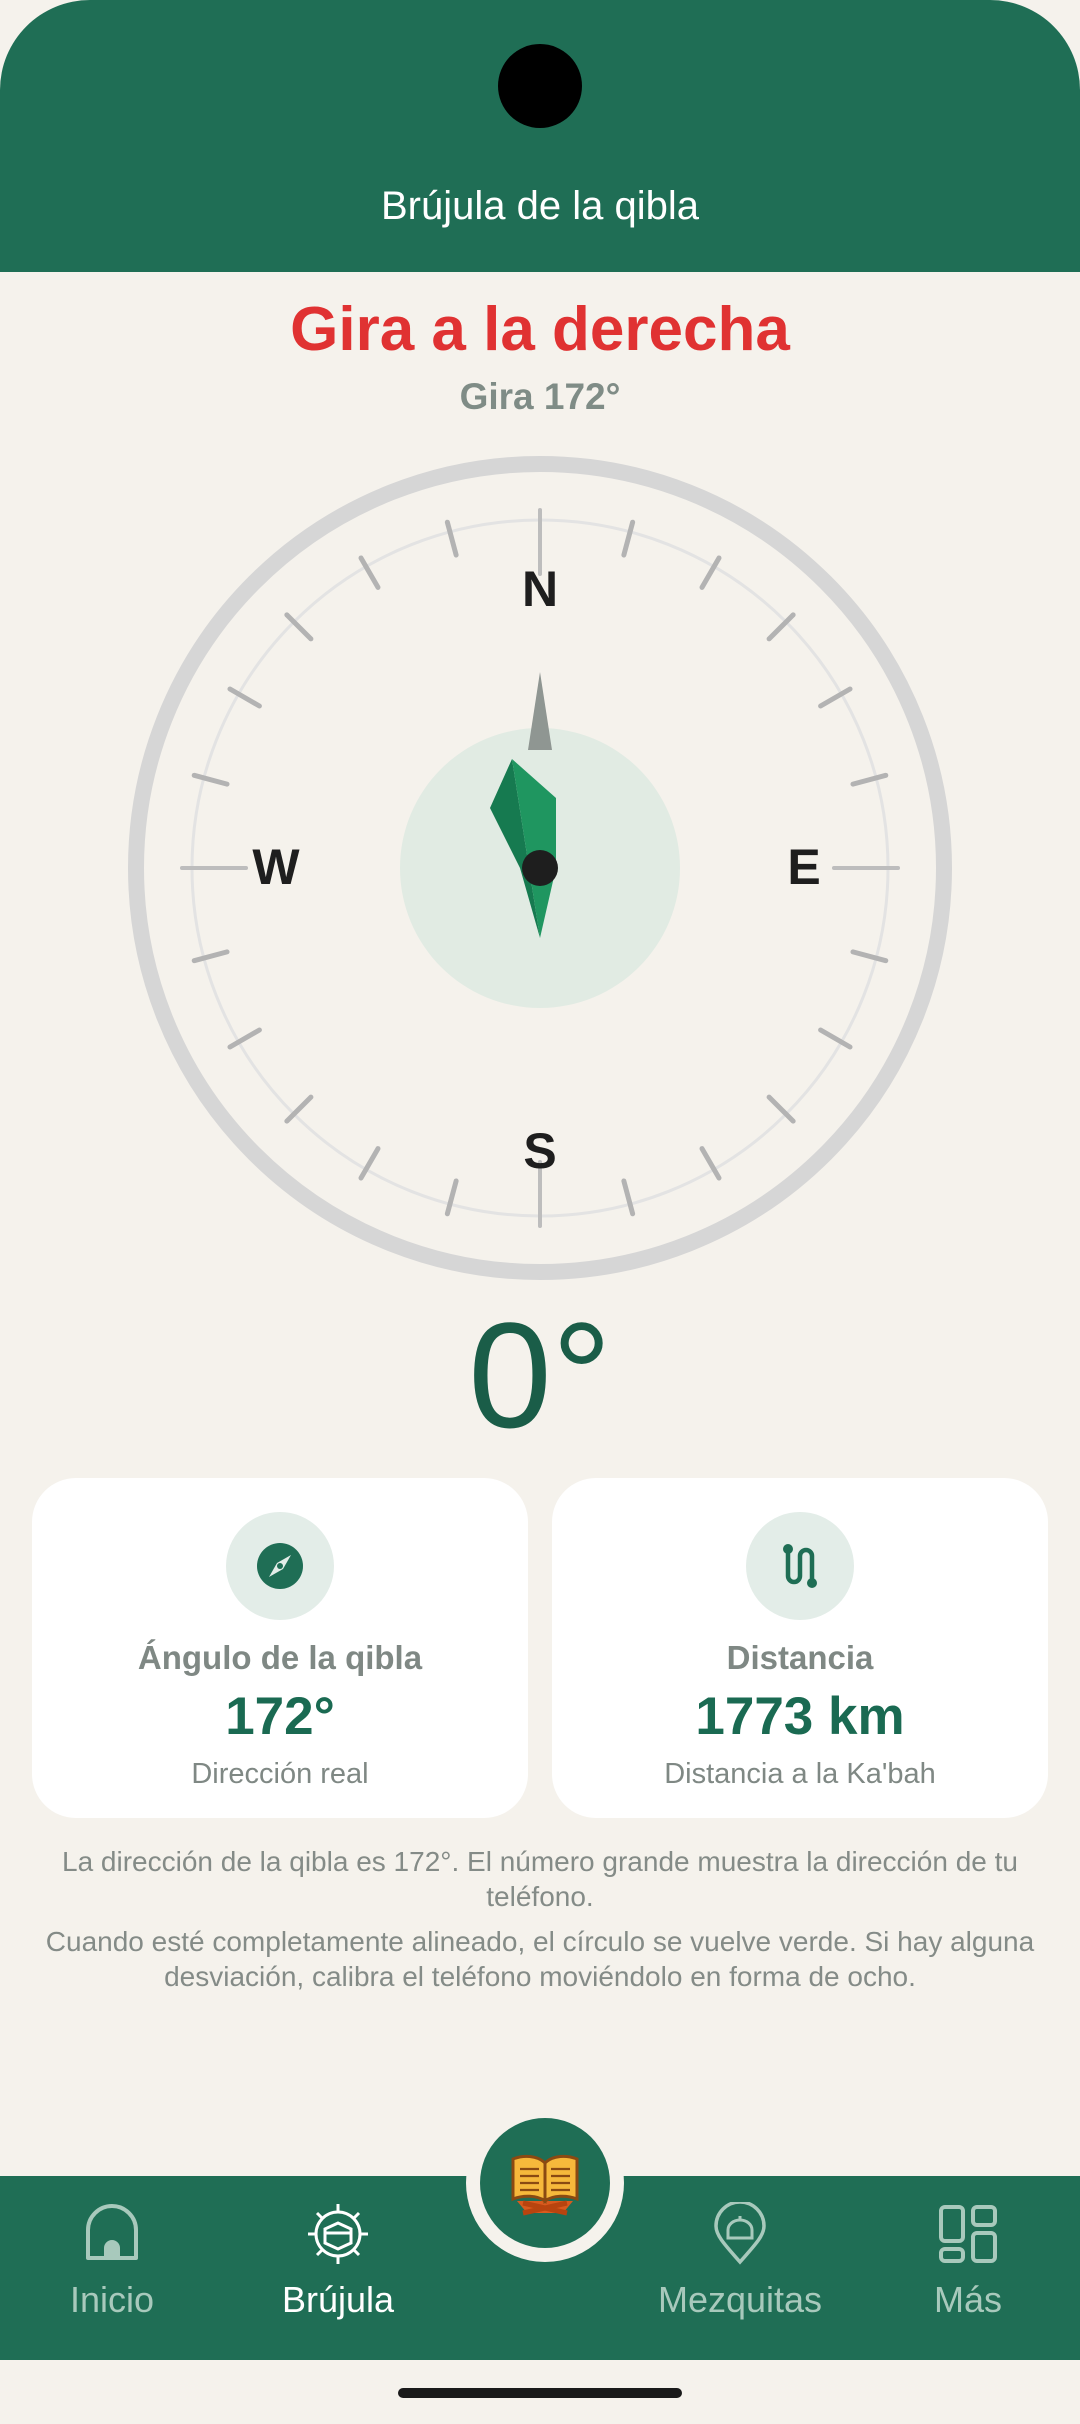  I want to click on home-icon, so click(112, 2234).